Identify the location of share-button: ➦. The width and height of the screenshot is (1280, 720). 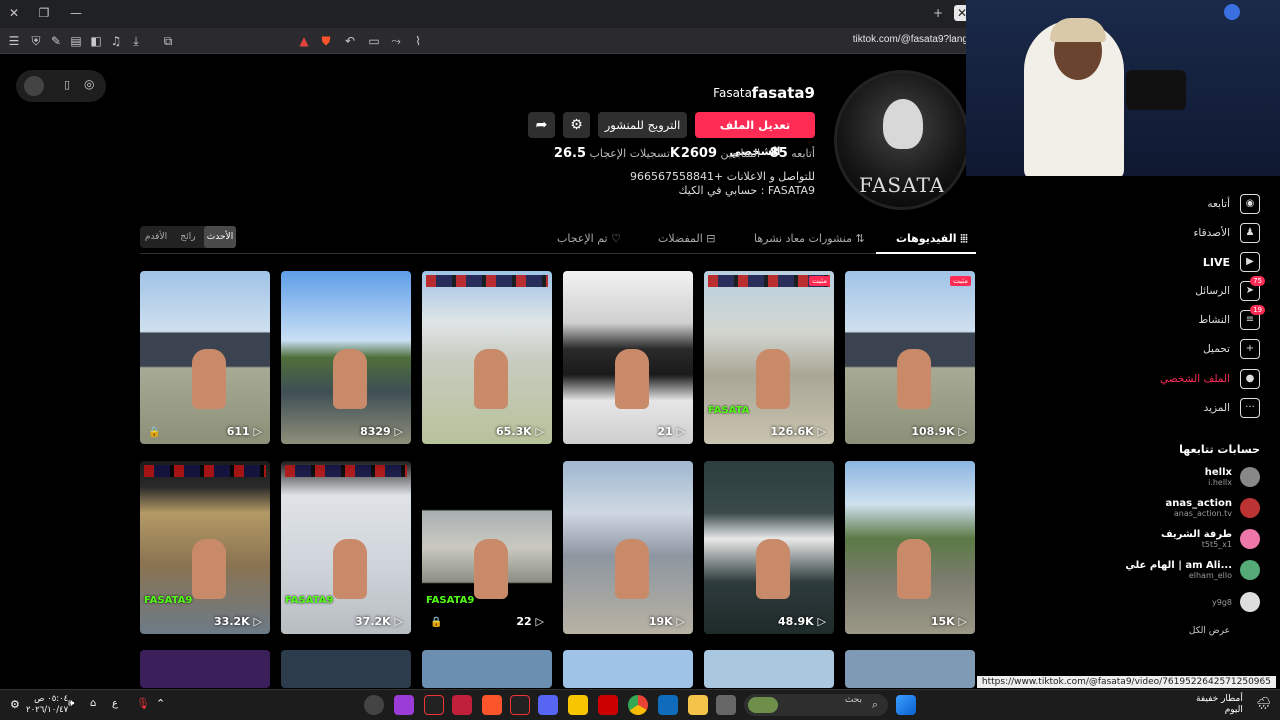
(541, 125).